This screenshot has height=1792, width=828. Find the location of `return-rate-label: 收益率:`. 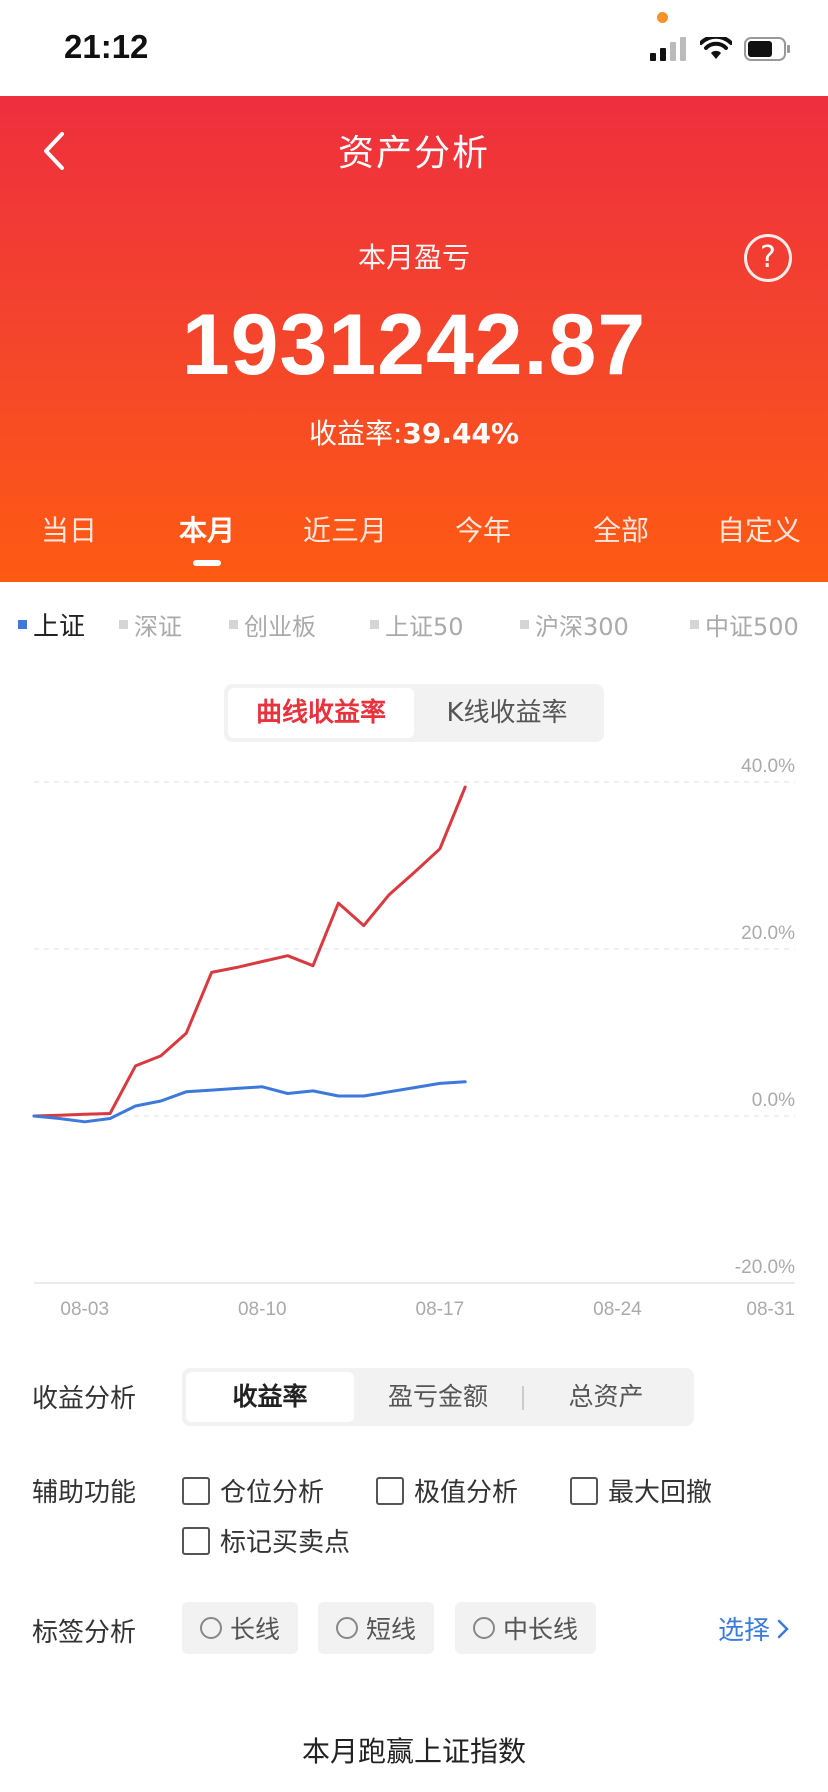

return-rate-label: 收益率: is located at coordinates (355, 433).